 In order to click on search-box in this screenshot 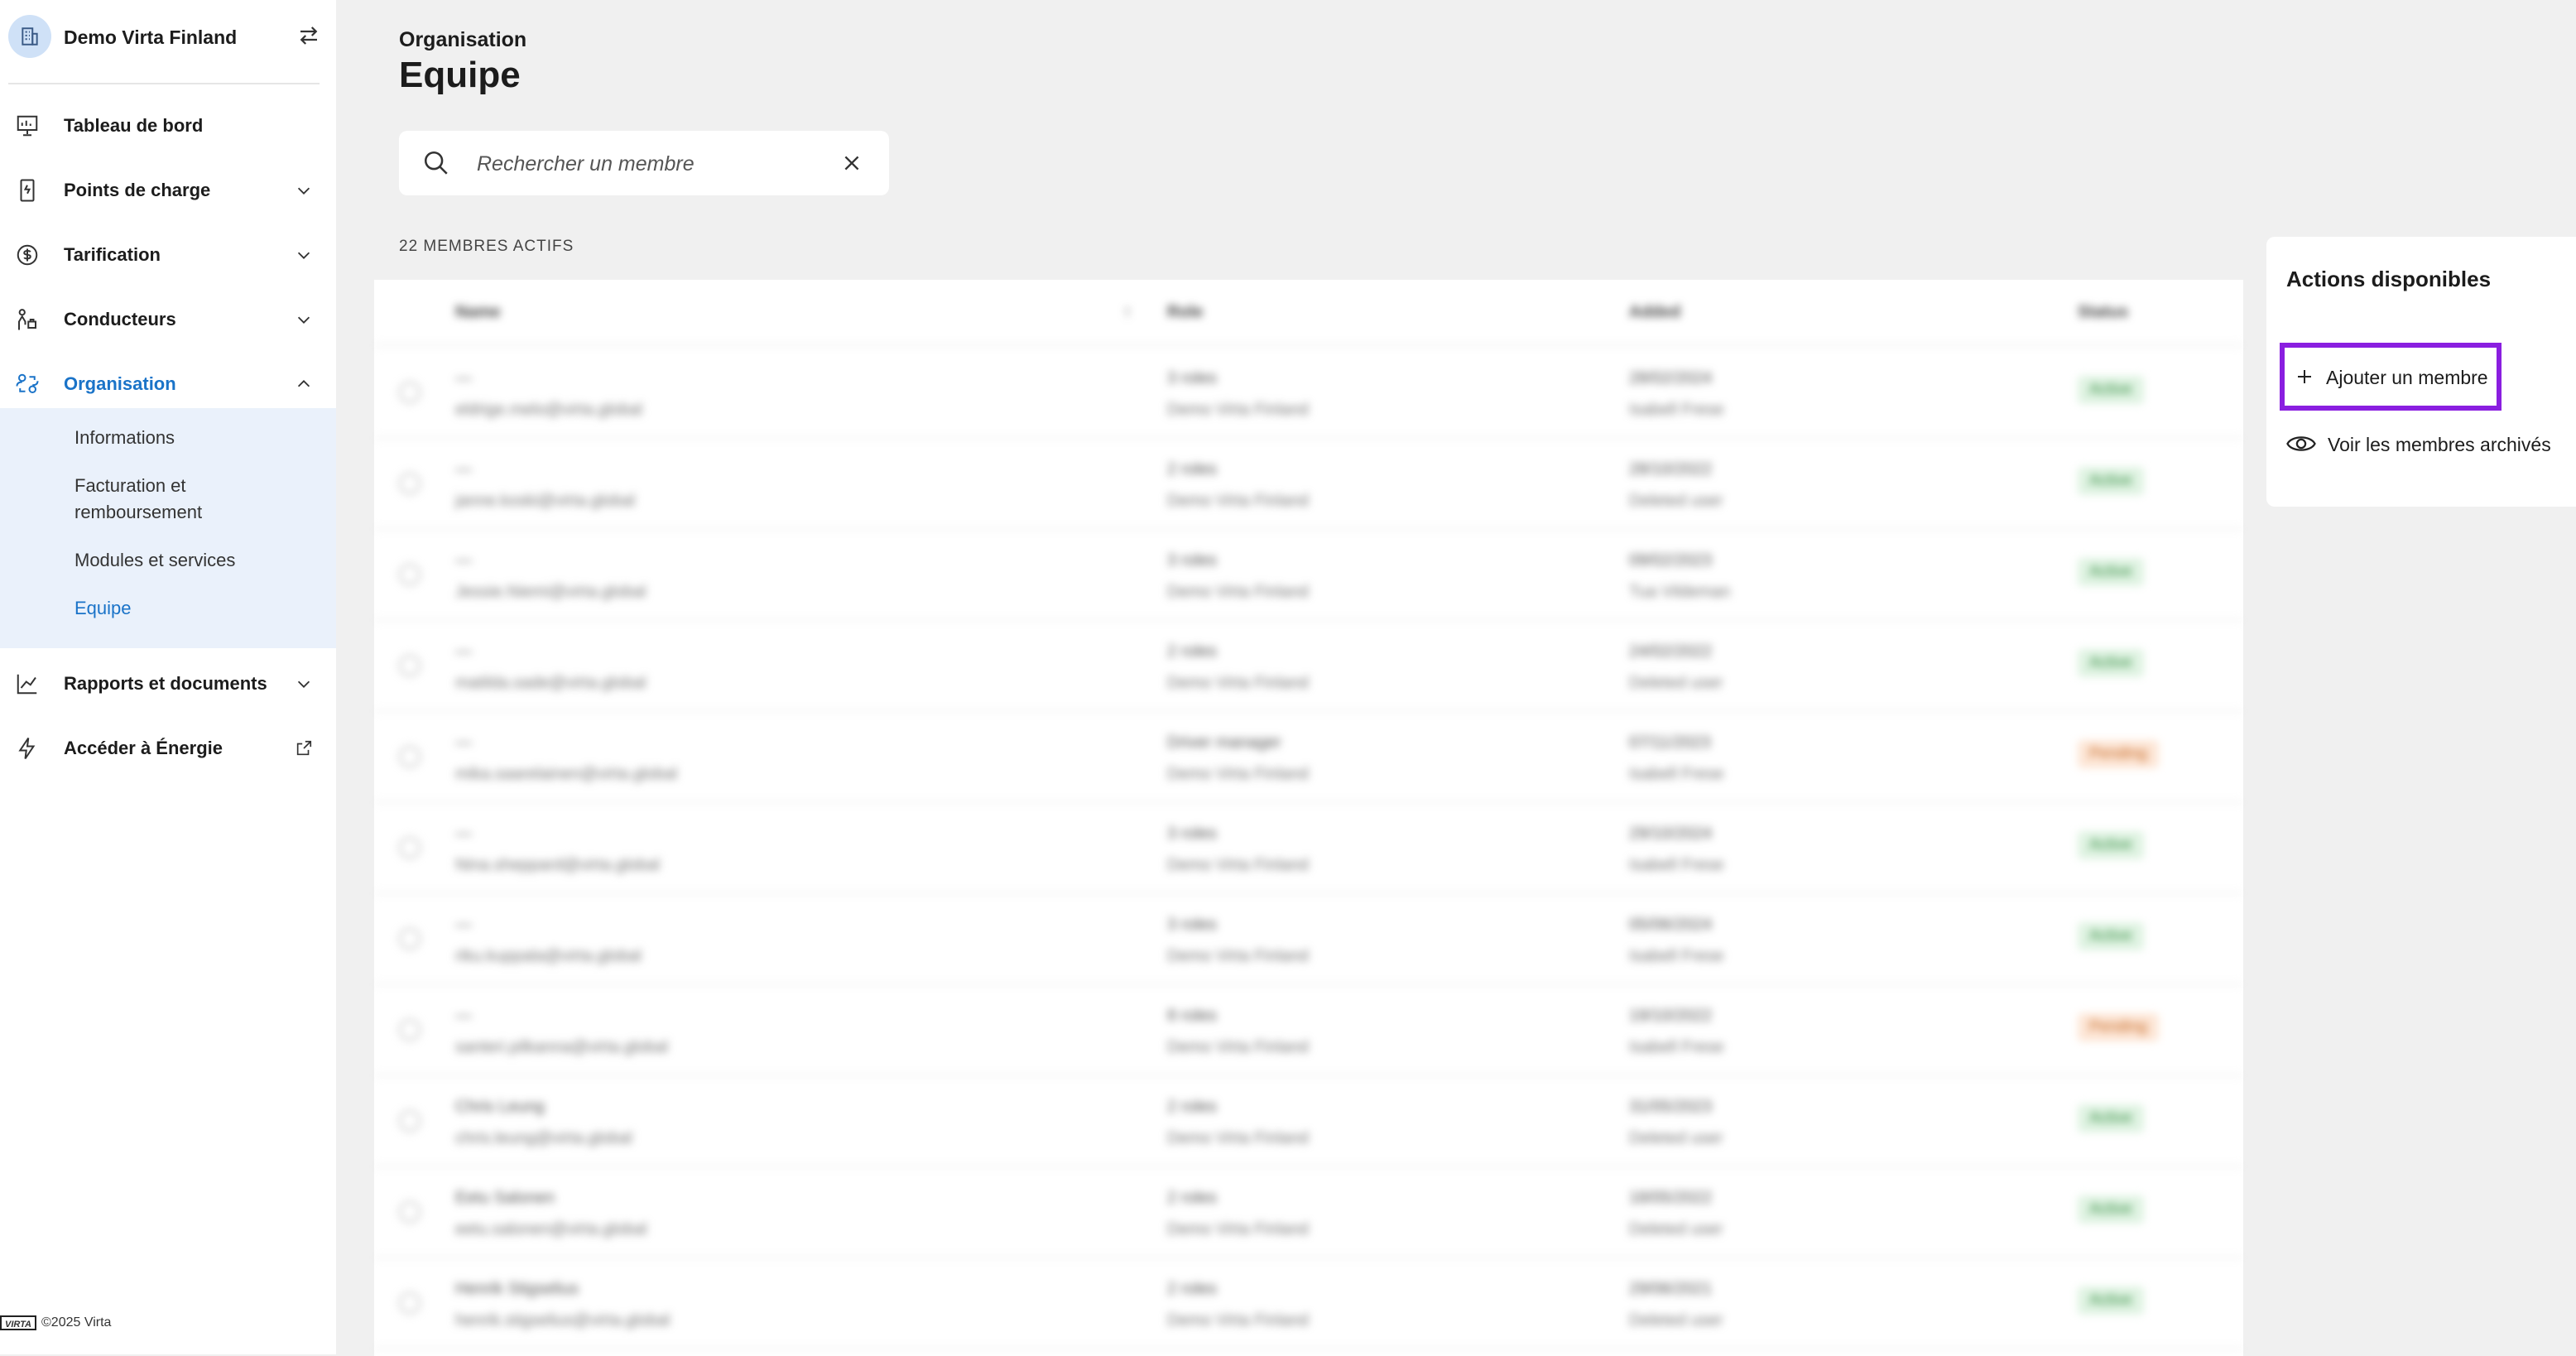, I will do `click(644, 163)`.